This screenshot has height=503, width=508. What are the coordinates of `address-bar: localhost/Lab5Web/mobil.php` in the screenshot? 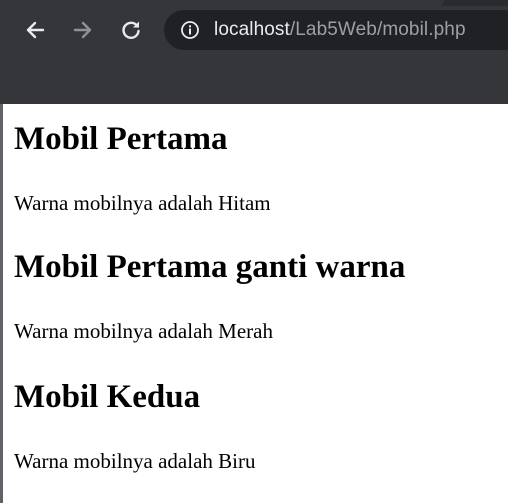 It's located at (336, 30).